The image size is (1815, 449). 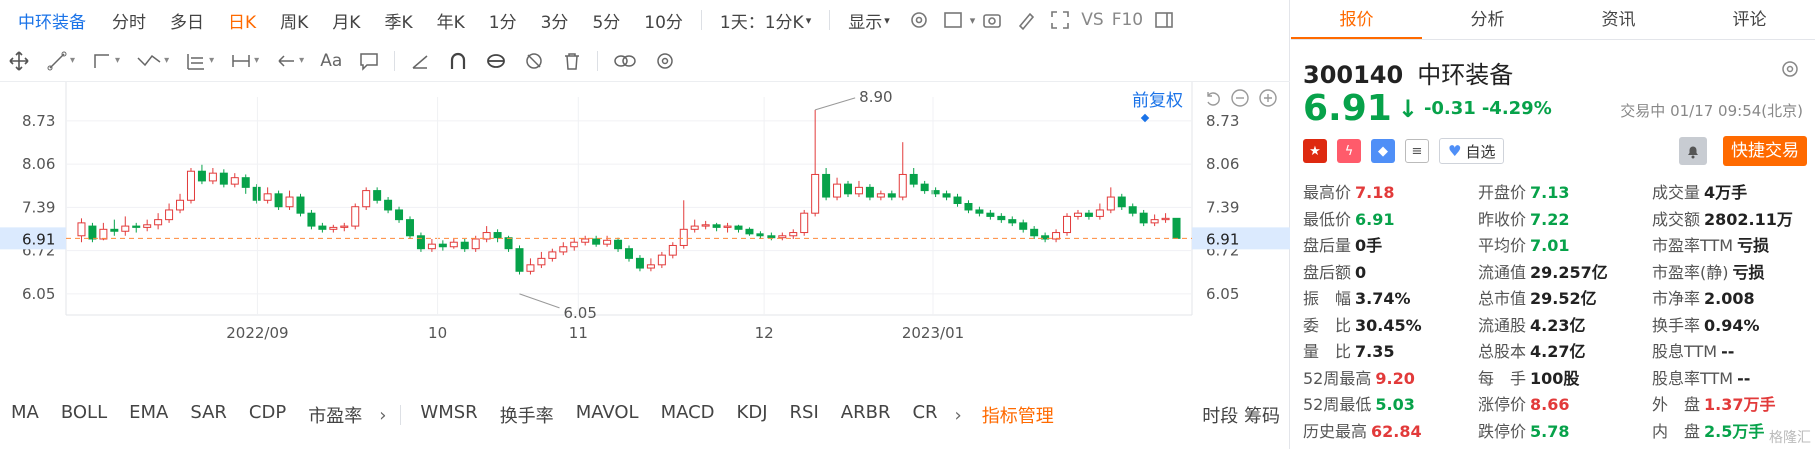 I want to click on adjust-button: 前复权, so click(x=1157, y=98).